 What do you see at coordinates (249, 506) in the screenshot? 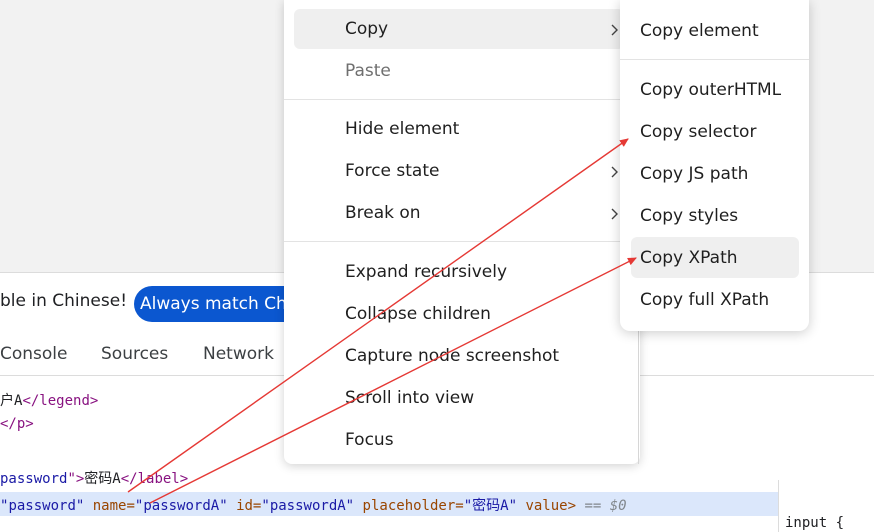
I see `code-attr-name: id=` at bounding box center [249, 506].